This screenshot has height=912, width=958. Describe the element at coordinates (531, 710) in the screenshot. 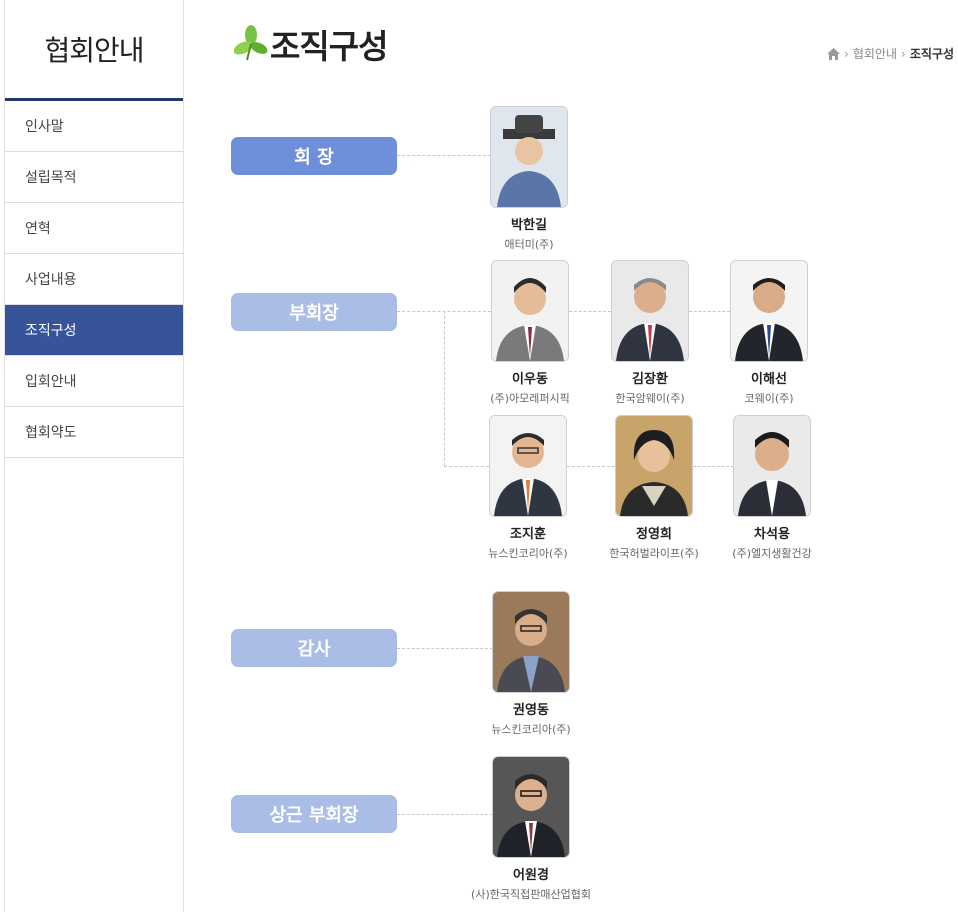

I see `person-name: 권영동` at that location.